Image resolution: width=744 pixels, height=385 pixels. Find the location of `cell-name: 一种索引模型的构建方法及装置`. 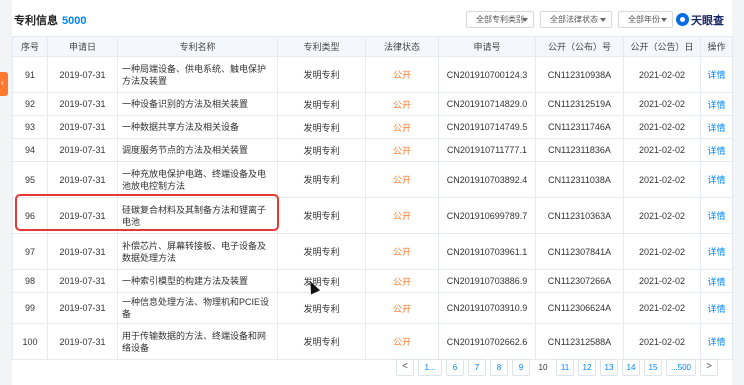

cell-name: 一种索引模型的构建方法及装置 is located at coordinates (197, 281).